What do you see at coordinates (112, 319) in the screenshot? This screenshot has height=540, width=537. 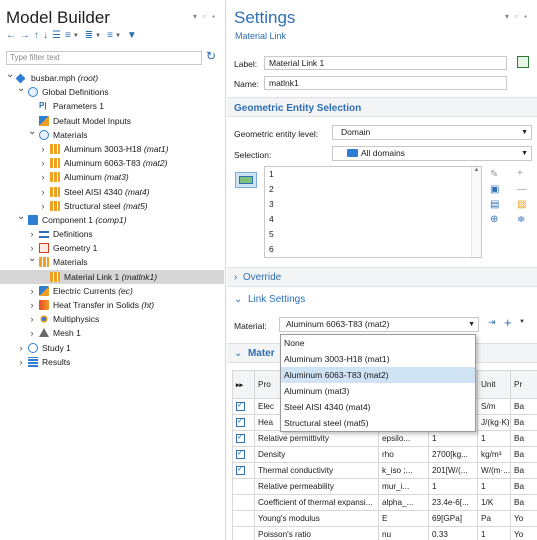 I see `tree-node: › Multiphysics` at bounding box center [112, 319].